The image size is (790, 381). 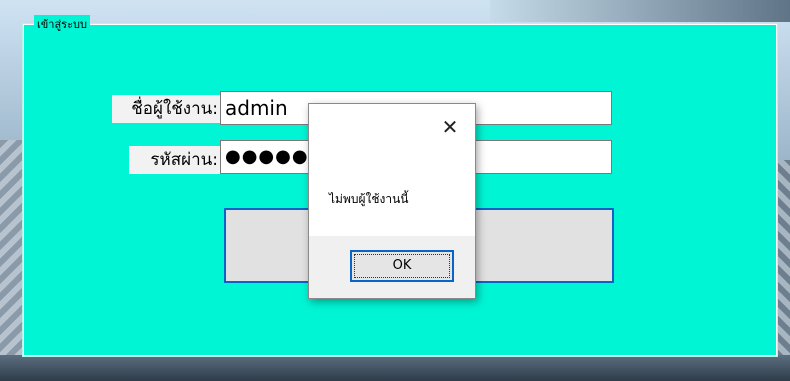 What do you see at coordinates (369, 199) in the screenshot?
I see `message-text: ไม่พบผู้ใช้งานนี้` at bounding box center [369, 199].